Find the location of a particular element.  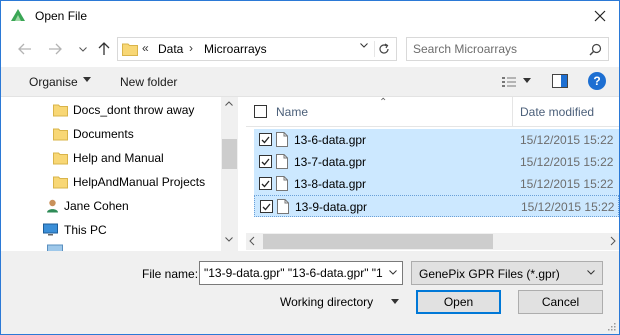

refresh-button is located at coordinates (383, 49).